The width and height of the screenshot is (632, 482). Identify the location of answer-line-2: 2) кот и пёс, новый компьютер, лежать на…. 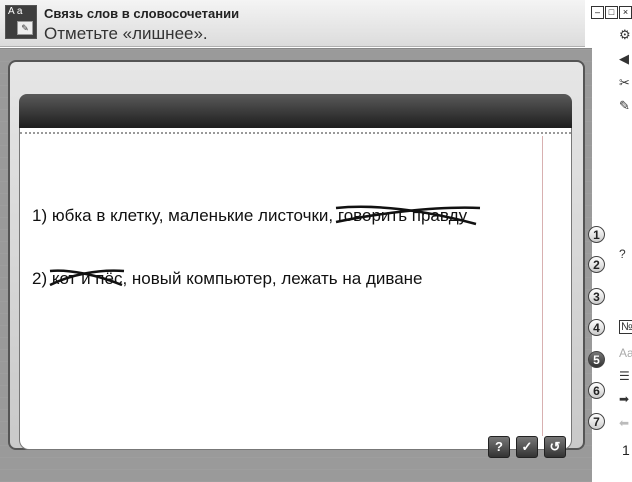
(227, 279).